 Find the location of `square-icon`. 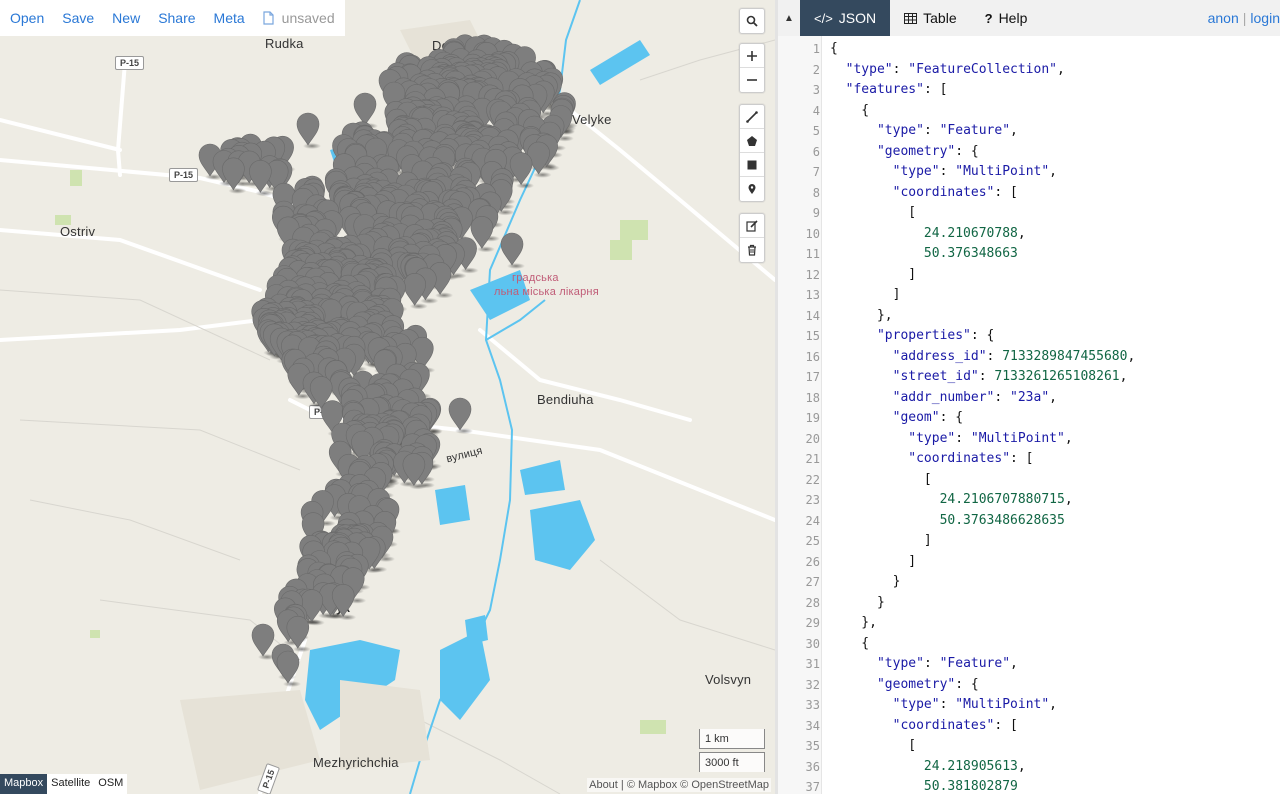

square-icon is located at coordinates (752, 164).